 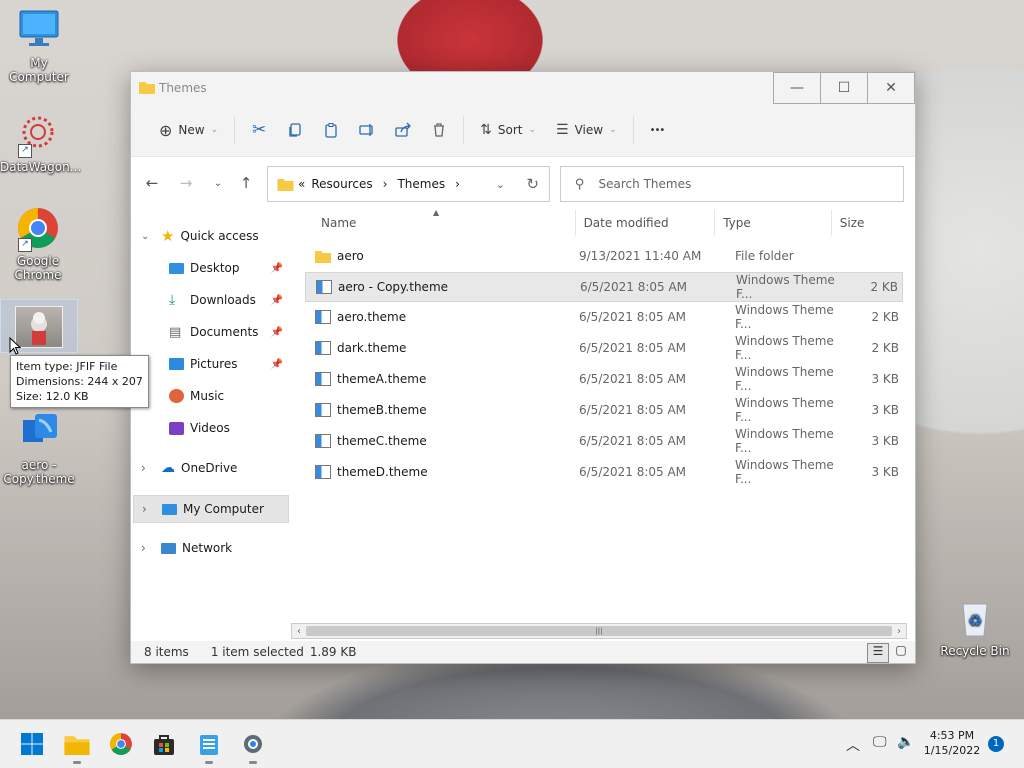 I want to click on clock: 4:53 PM 1/15/2022, so click(x=952, y=743).